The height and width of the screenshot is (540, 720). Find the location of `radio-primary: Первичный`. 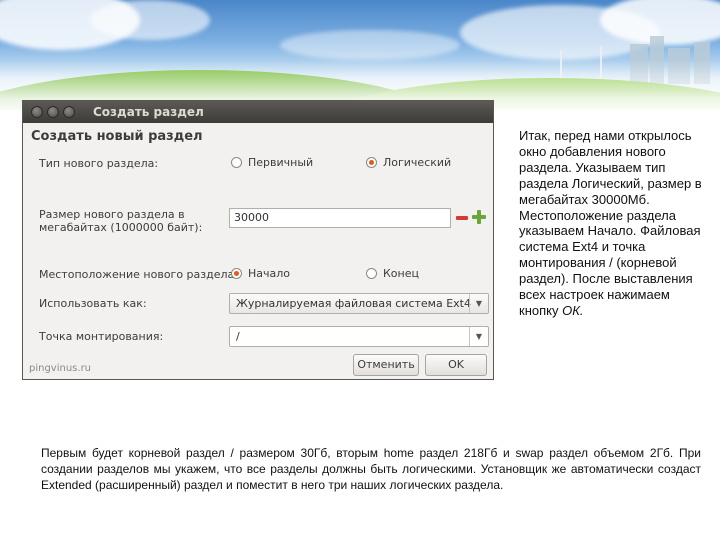

radio-primary: Первичный is located at coordinates (272, 162).